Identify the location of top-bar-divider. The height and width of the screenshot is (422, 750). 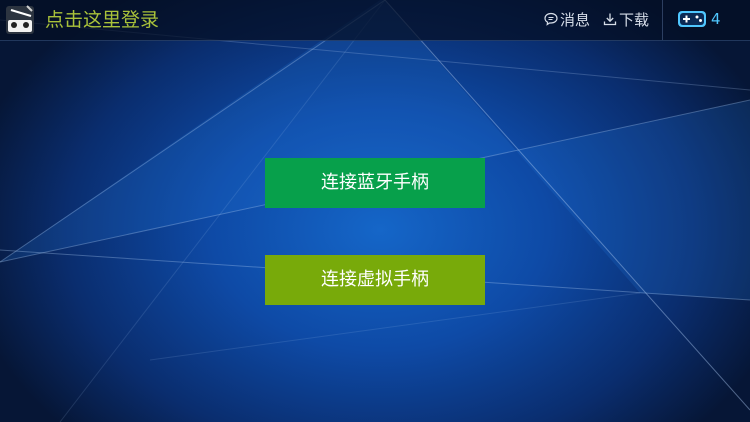
(662, 20).